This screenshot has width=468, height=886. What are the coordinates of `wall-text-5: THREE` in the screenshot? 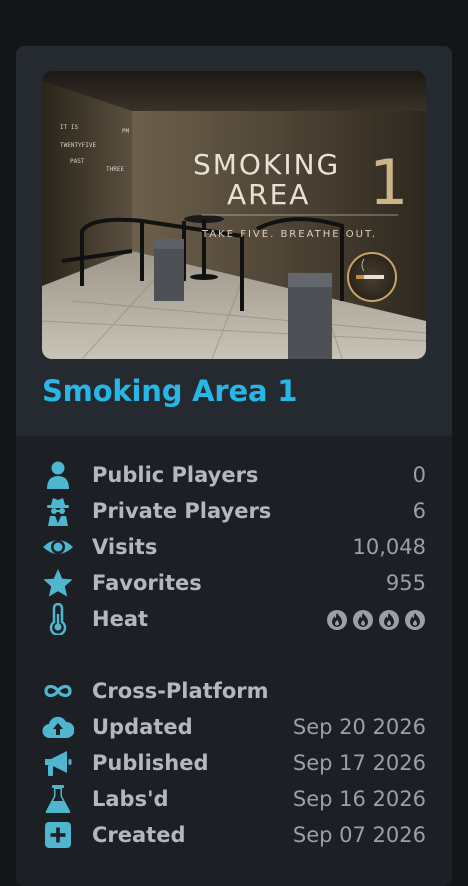 It's located at (115, 169).